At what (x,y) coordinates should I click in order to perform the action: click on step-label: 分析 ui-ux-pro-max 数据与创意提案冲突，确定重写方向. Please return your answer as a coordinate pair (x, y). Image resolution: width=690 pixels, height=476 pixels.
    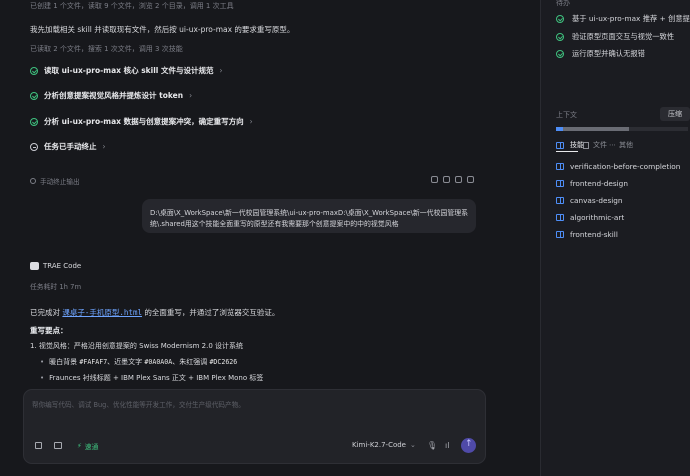
    Looking at the image, I should click on (144, 121).